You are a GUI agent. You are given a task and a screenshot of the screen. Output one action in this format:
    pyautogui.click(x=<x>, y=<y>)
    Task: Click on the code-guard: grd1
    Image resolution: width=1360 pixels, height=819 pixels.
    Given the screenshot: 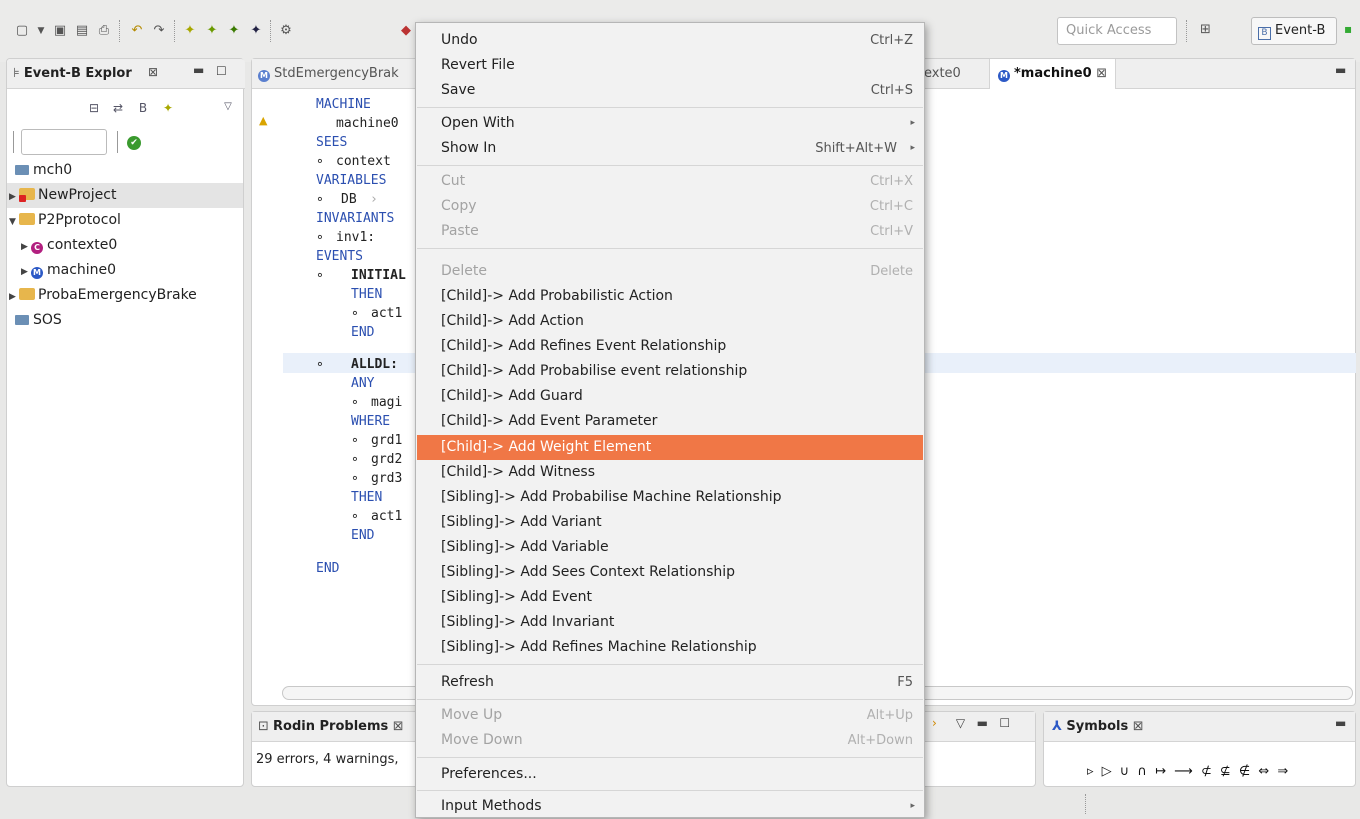 What is the action you would take?
    pyautogui.click(x=386, y=440)
    